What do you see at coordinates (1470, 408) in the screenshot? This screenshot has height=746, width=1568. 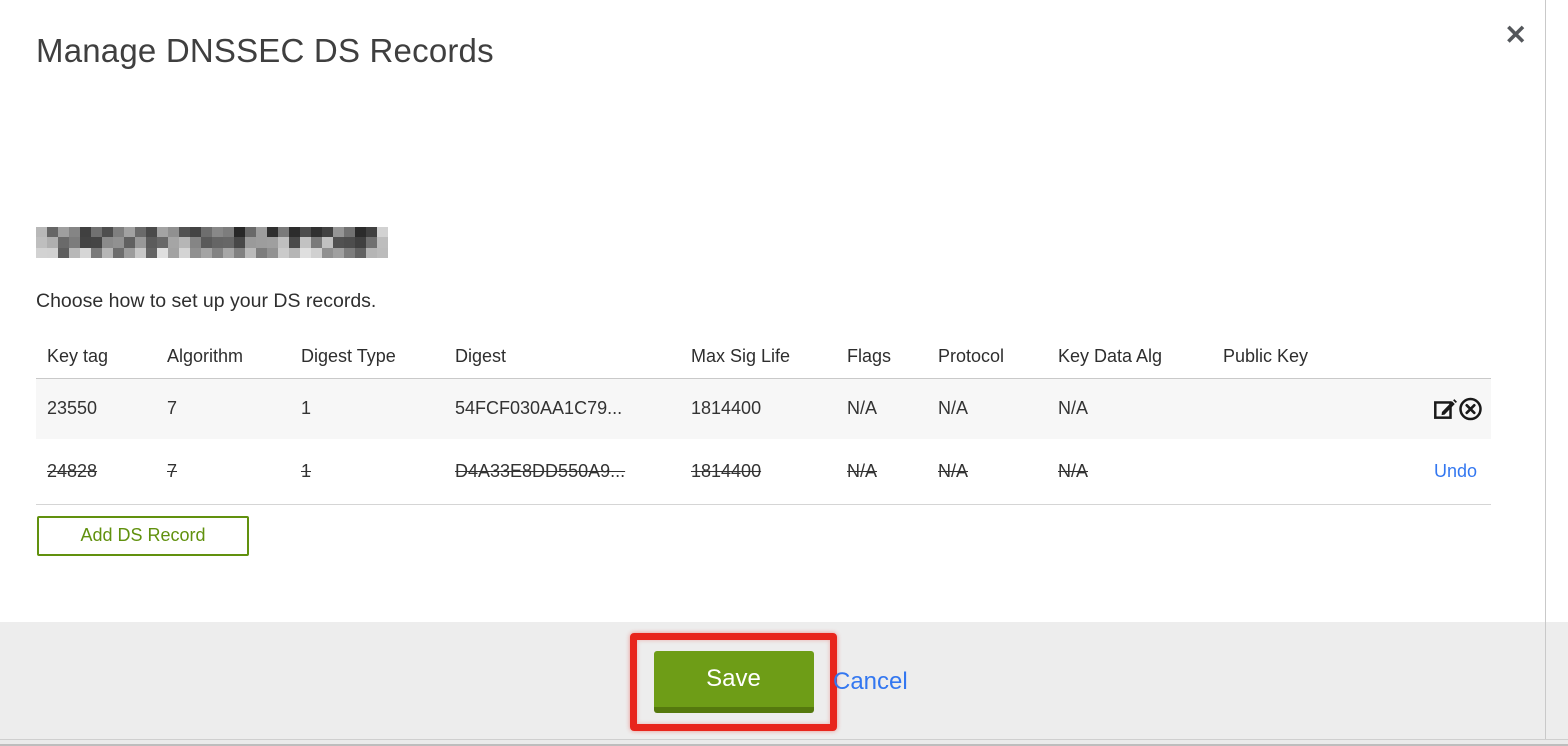 I see `delete-icon` at bounding box center [1470, 408].